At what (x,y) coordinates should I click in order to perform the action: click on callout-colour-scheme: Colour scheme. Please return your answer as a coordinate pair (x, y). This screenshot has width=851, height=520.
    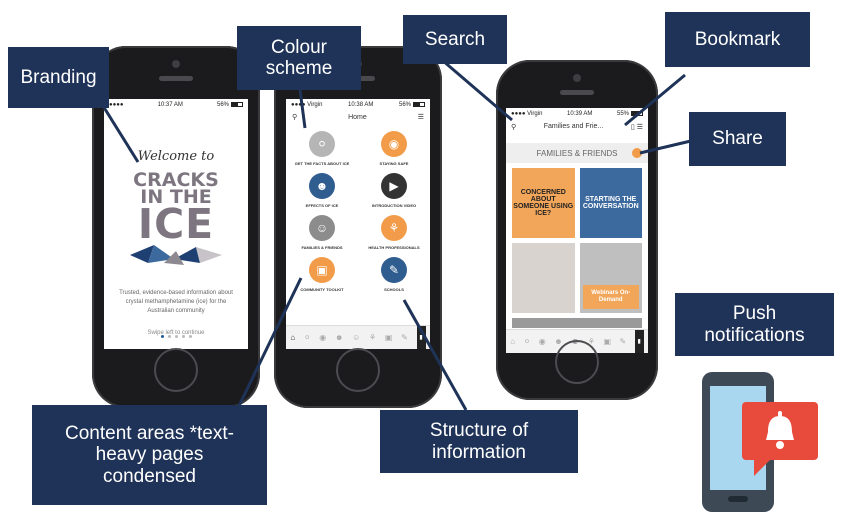
    Looking at the image, I should click on (299, 58).